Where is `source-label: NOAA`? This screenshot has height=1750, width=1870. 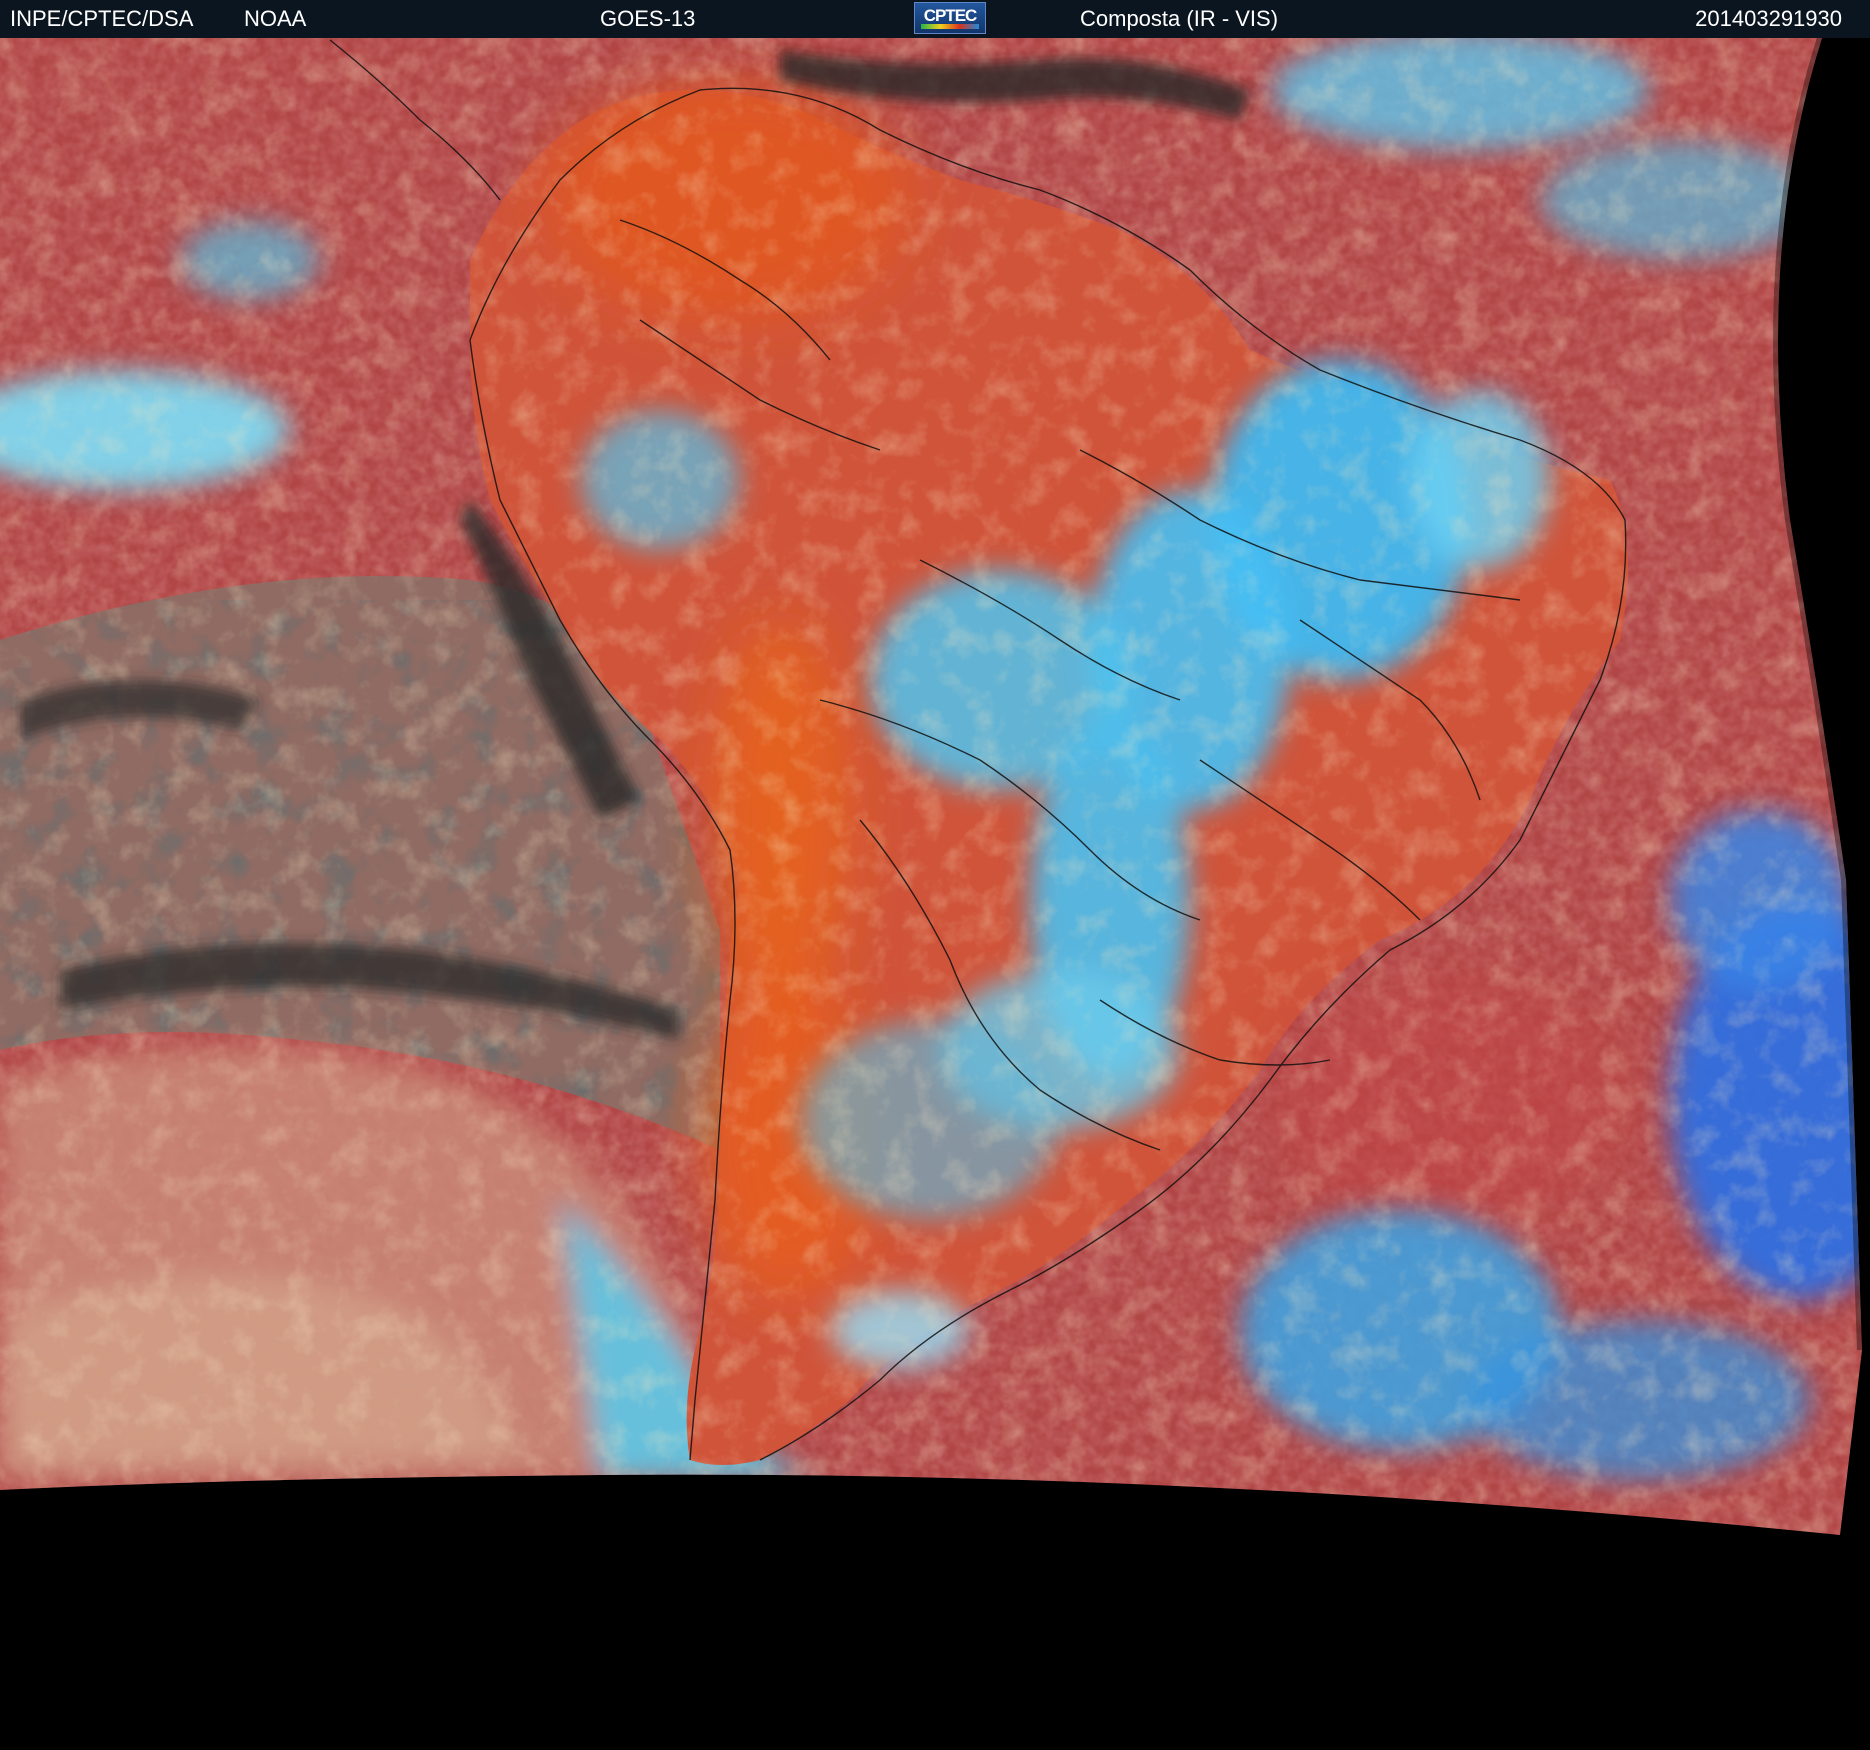
source-label: NOAA is located at coordinates (275, 18).